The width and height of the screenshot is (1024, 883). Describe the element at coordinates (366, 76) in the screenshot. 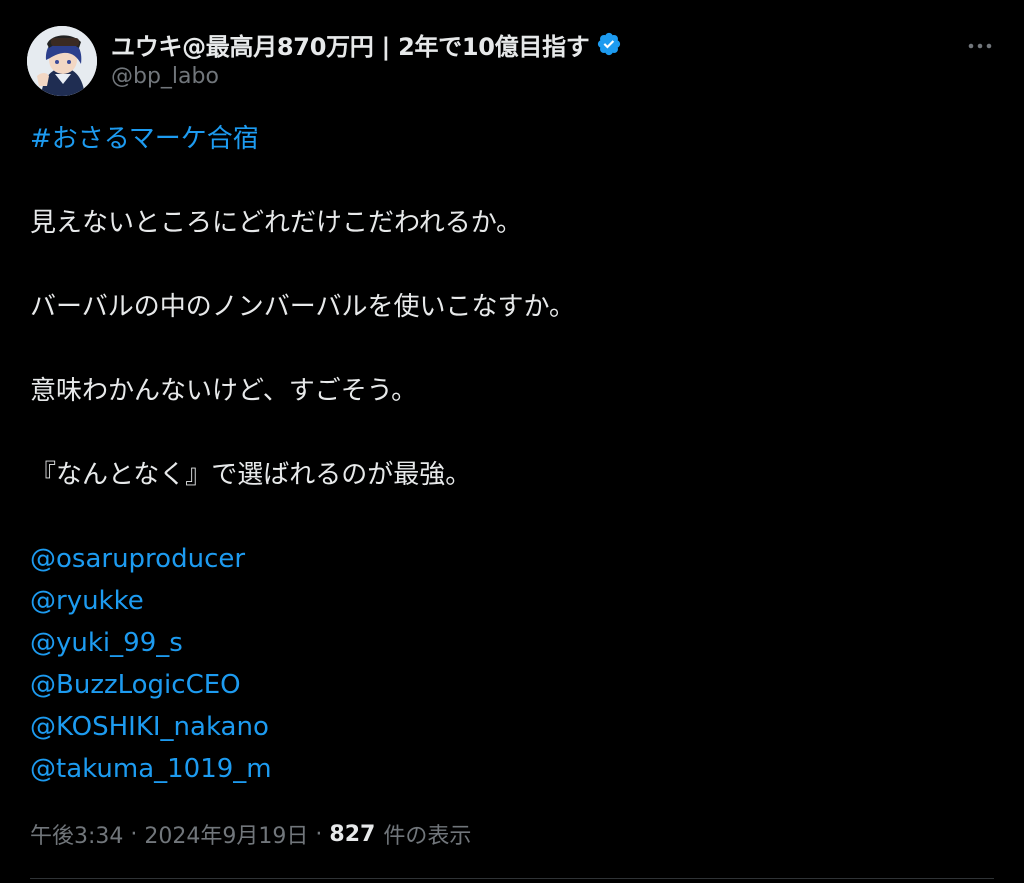

I see `author-handle: @bp_labo` at that location.